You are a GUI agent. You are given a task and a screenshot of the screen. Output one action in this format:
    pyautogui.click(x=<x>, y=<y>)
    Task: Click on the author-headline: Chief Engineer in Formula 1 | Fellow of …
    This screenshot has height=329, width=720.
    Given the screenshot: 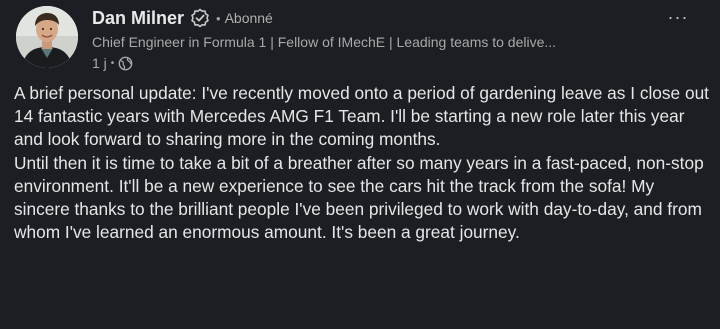 What is the action you would take?
    pyautogui.click(x=324, y=42)
    